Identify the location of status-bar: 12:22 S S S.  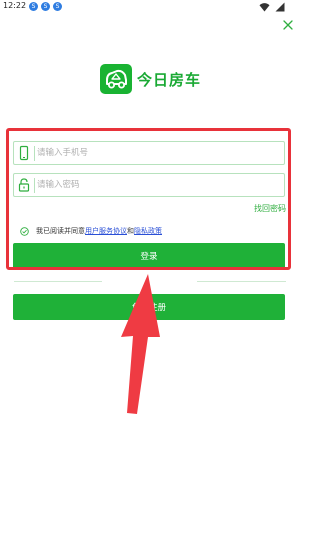
(150, 7).